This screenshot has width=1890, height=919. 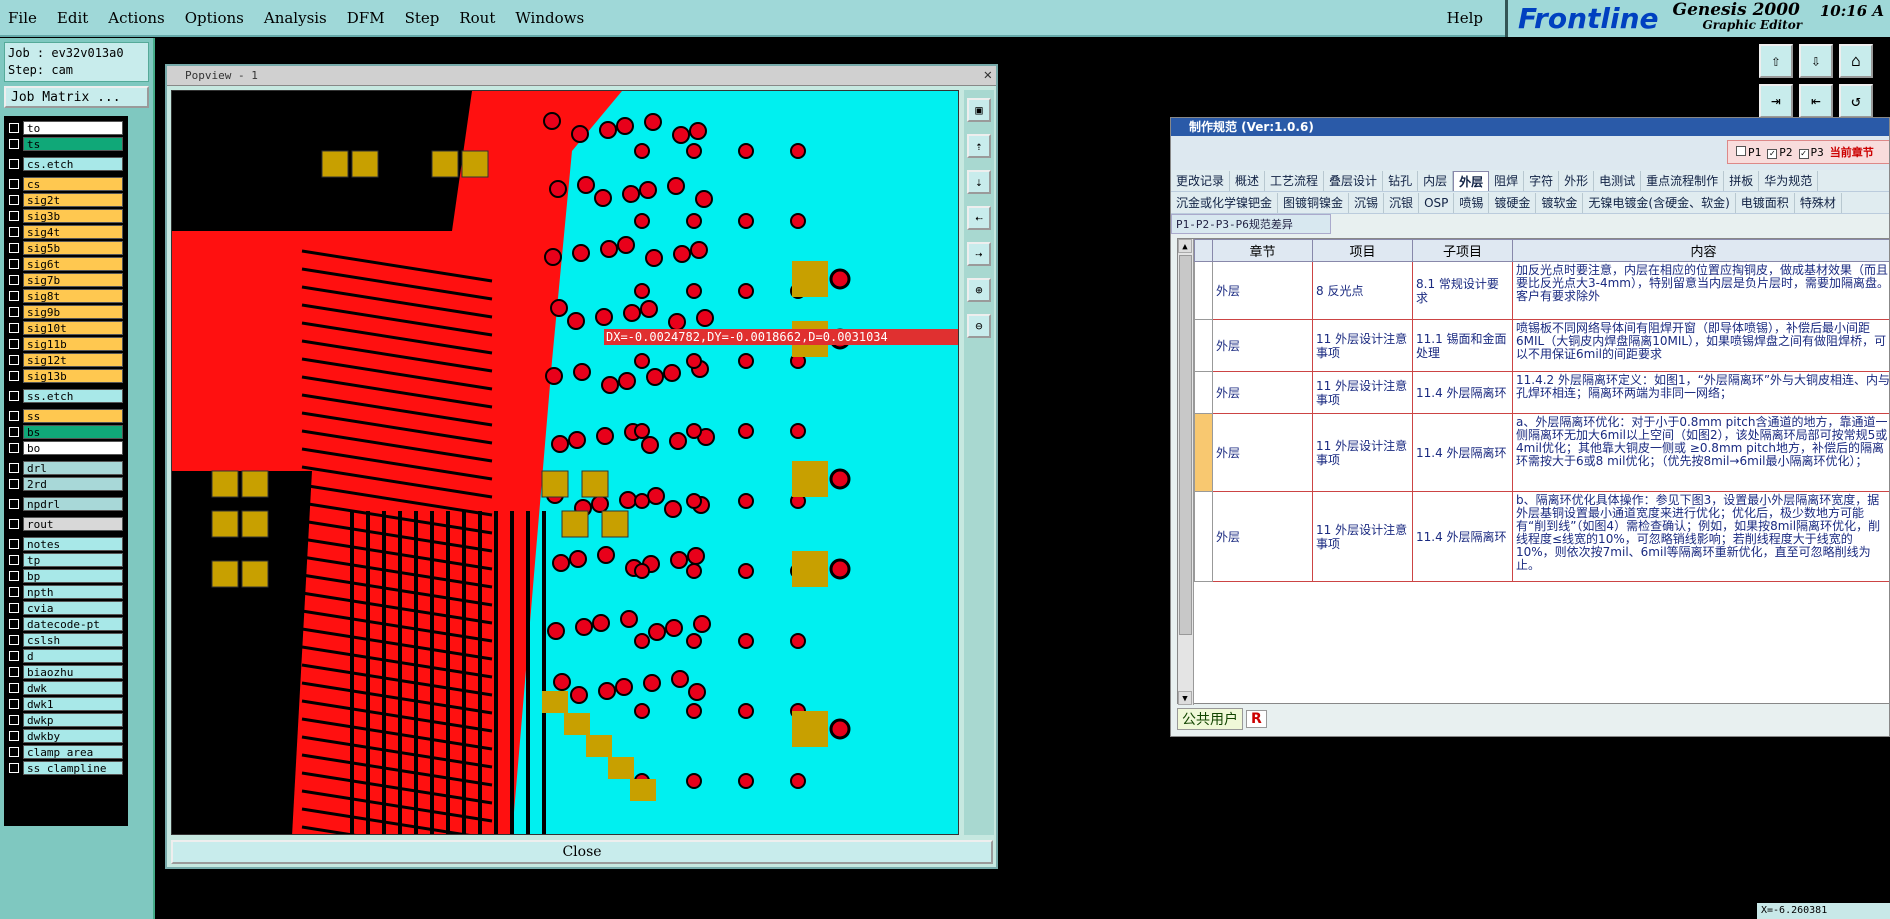 What do you see at coordinates (477, 18) in the screenshot?
I see `menu-rout: Rout` at bounding box center [477, 18].